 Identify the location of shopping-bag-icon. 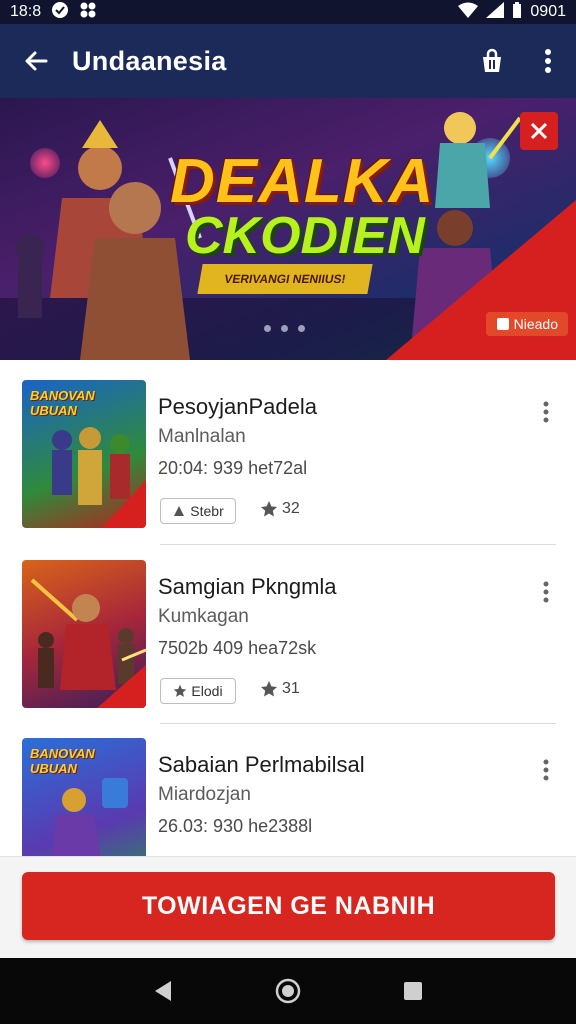
(492, 60).